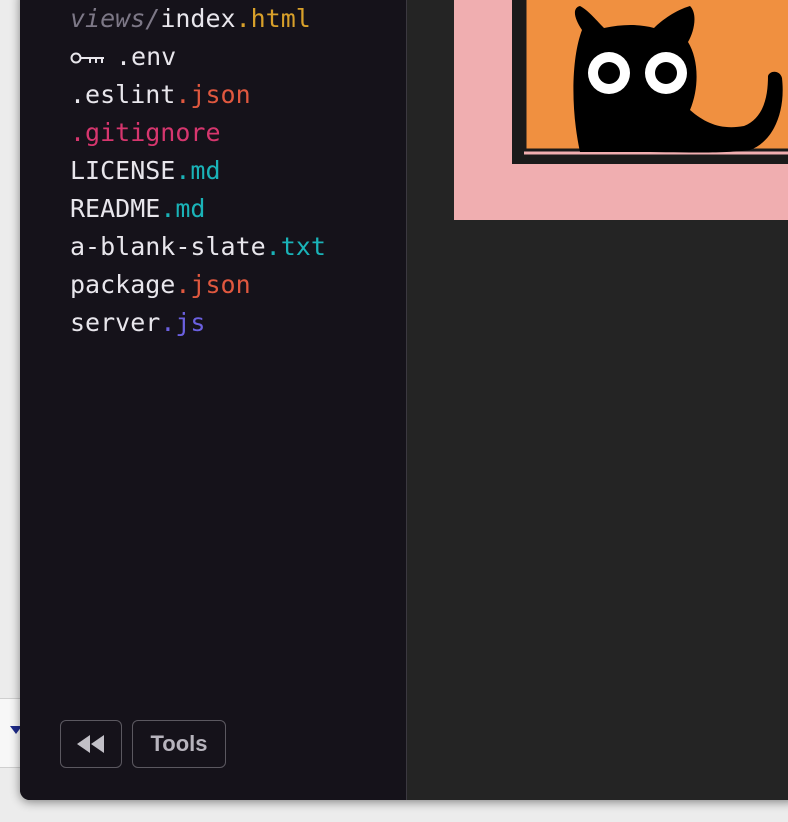  Describe the element at coordinates (295, 246) in the screenshot. I see `file-extension: .txt` at that location.